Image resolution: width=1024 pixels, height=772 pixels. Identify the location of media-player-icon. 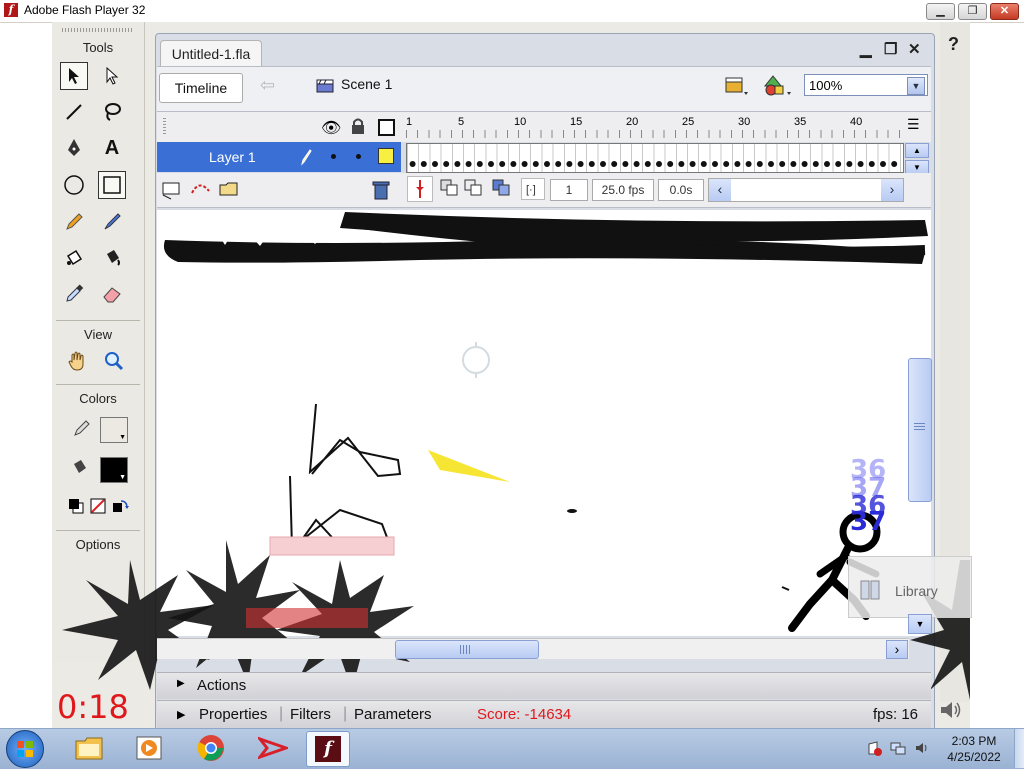
(149, 748).